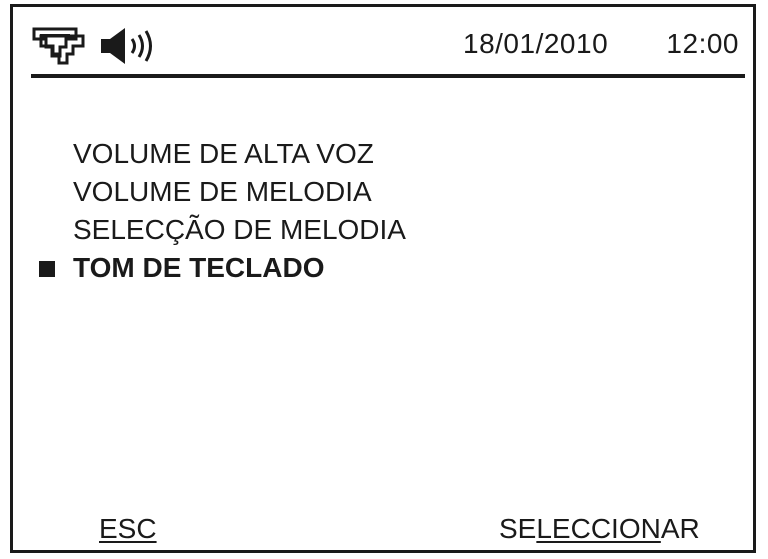  I want to click on menu-item-label: TOM DE TECLADO, so click(199, 267).